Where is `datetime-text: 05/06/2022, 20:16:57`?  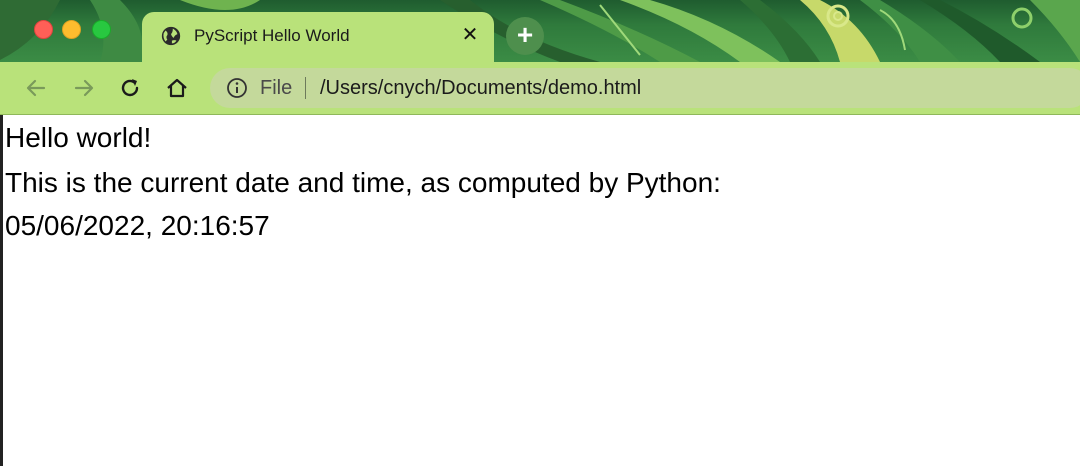 datetime-text: 05/06/2022, 20:16:57 is located at coordinates (137, 225).